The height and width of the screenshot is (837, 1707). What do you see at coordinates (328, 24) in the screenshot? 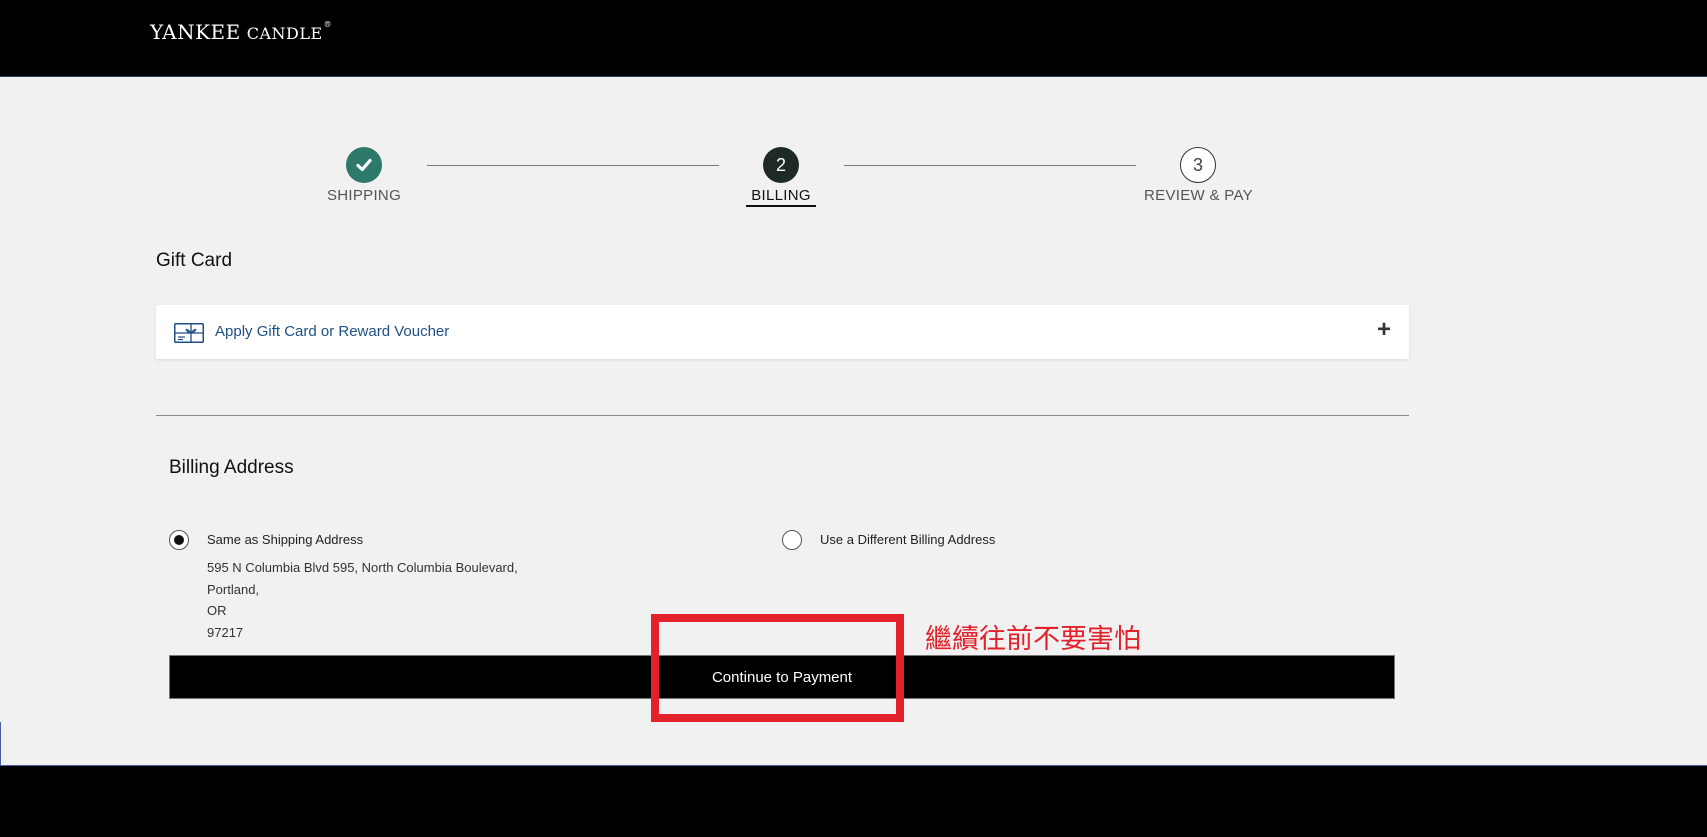
I see `logo-trademark: ®` at bounding box center [328, 24].